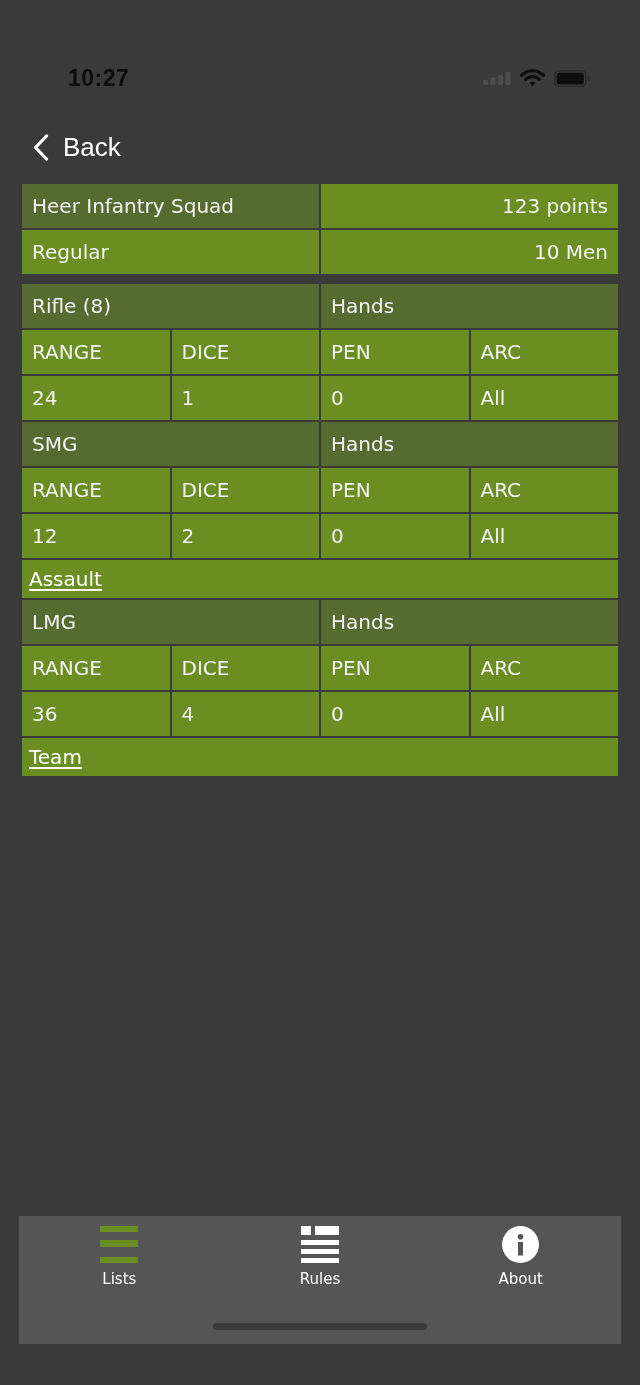 The width and height of the screenshot is (640, 1385). What do you see at coordinates (119, 1244) in the screenshot?
I see `menu-icon` at bounding box center [119, 1244].